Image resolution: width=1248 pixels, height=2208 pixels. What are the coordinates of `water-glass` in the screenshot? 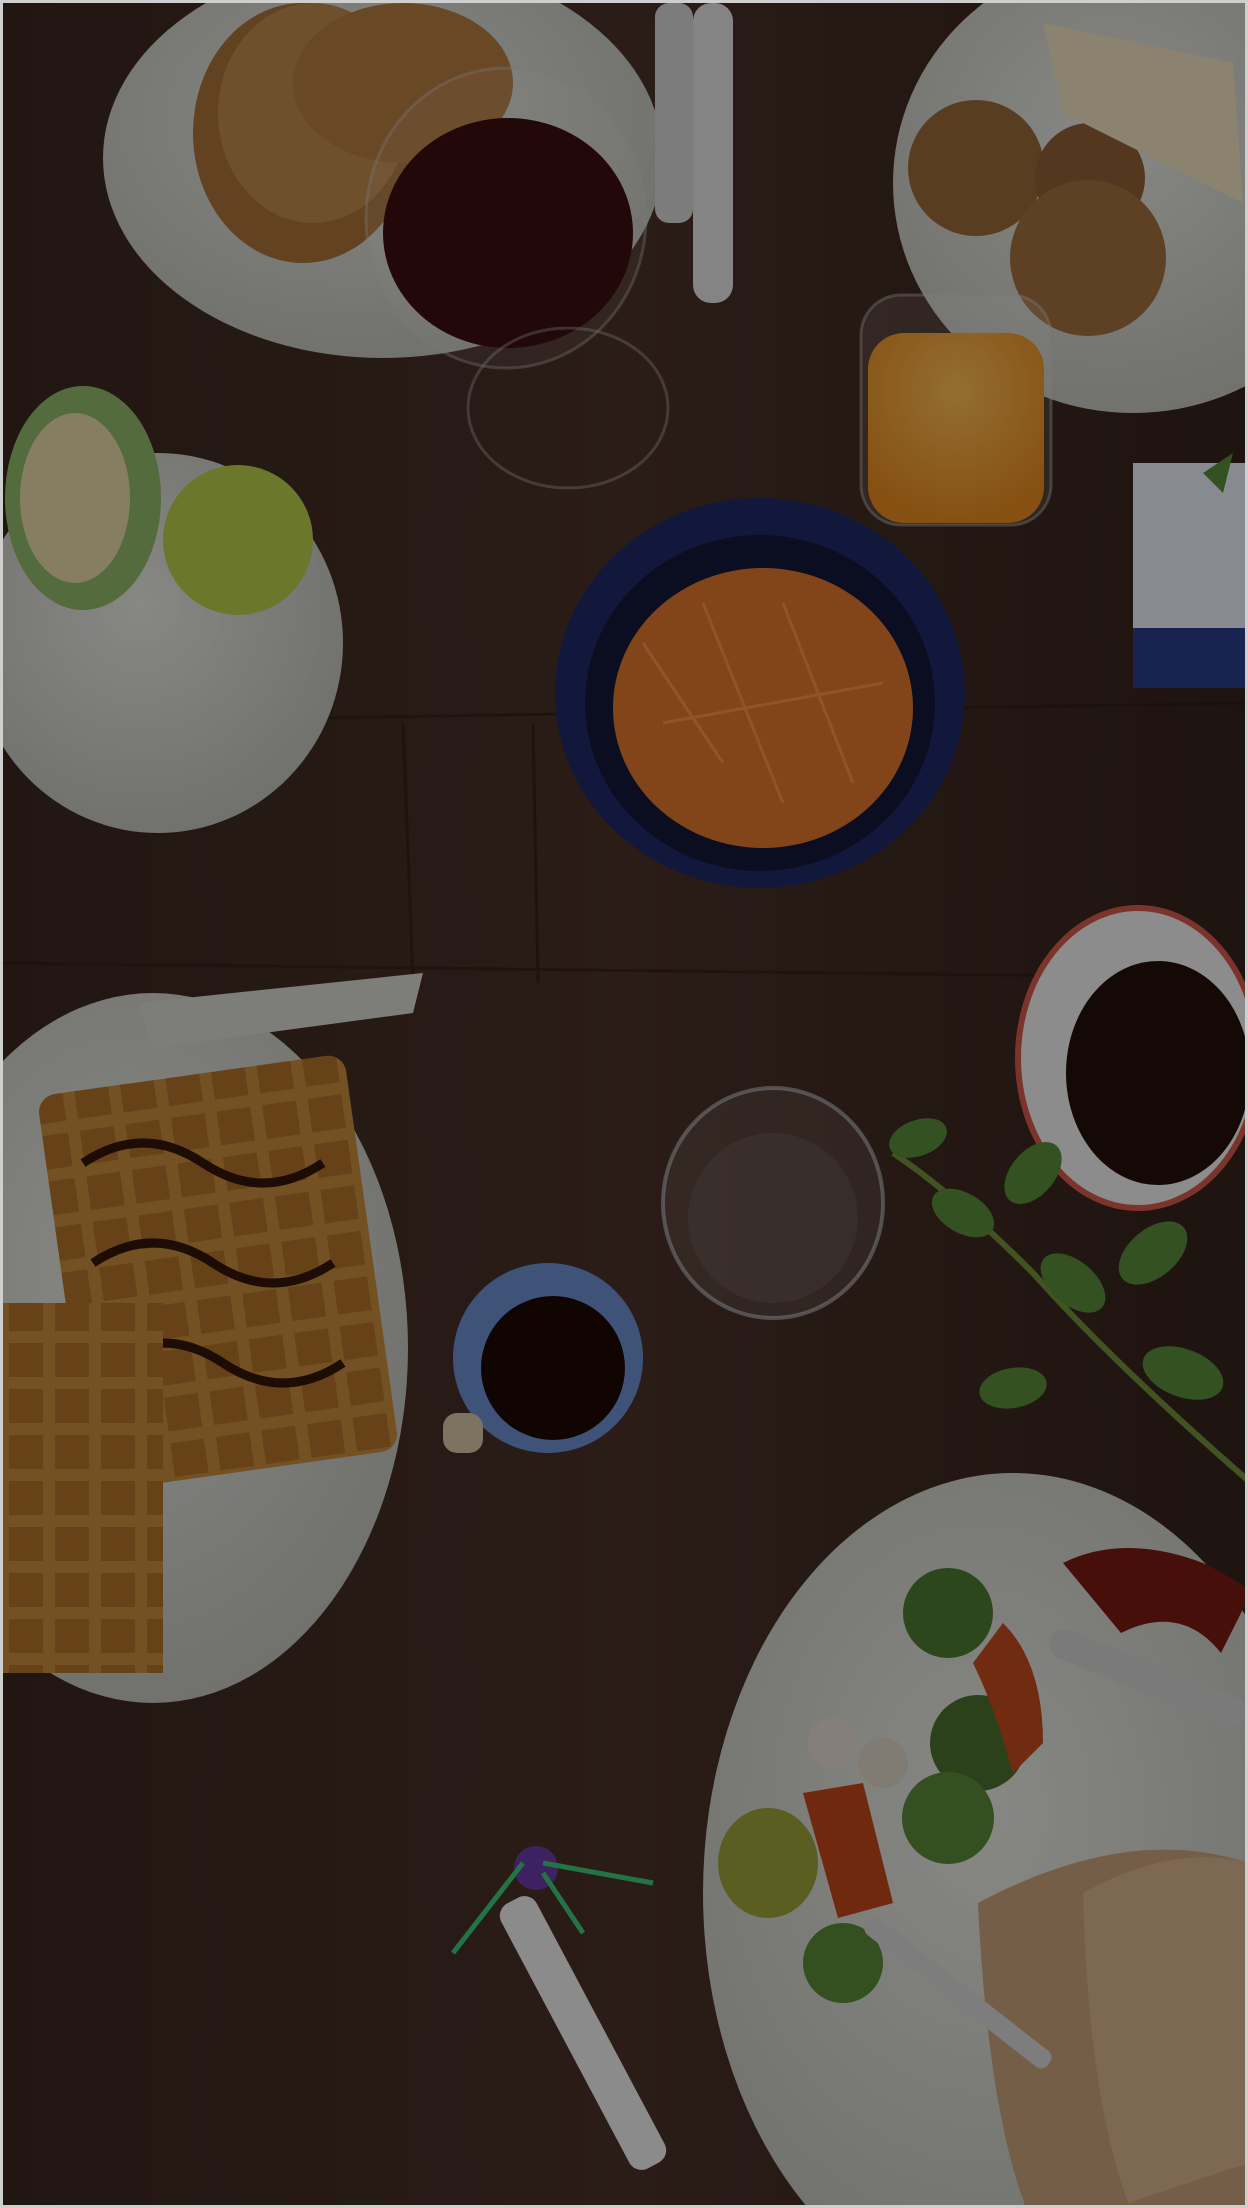 It's located at (773, 1203).